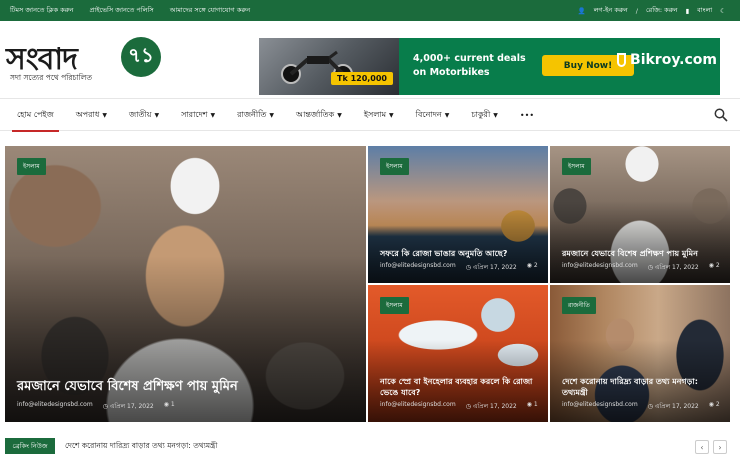  I want to click on nav-item: রাজনীতি ▼, so click(255, 115).